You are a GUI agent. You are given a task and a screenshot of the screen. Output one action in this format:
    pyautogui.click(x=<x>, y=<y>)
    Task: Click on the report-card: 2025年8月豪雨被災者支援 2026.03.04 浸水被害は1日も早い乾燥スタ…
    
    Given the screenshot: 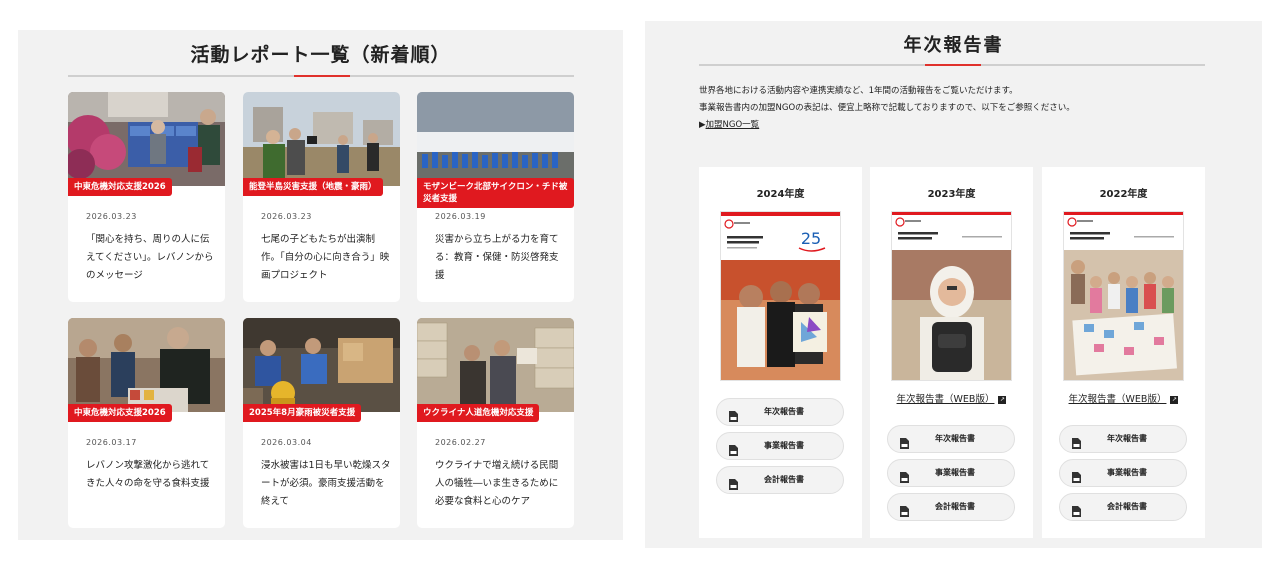 What is the action you would take?
    pyautogui.click(x=321, y=423)
    